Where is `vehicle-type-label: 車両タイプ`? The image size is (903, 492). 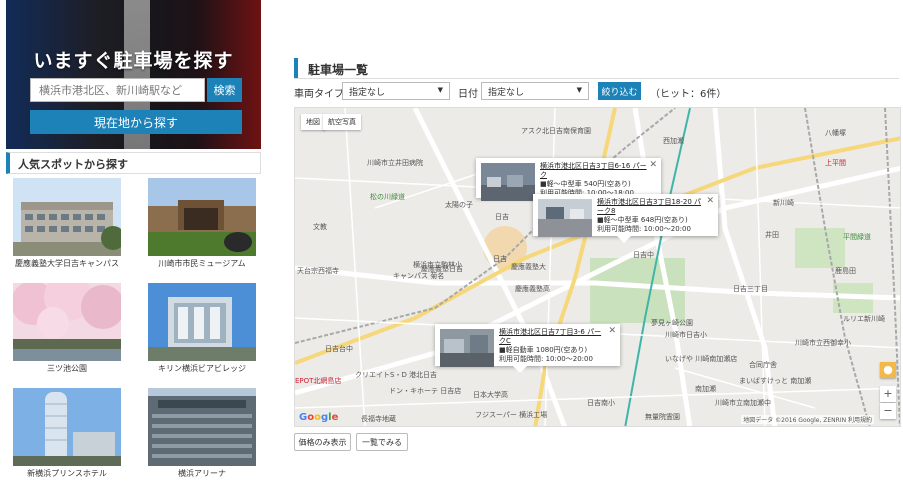 vehicle-type-label: 車両タイプ is located at coordinates (319, 94).